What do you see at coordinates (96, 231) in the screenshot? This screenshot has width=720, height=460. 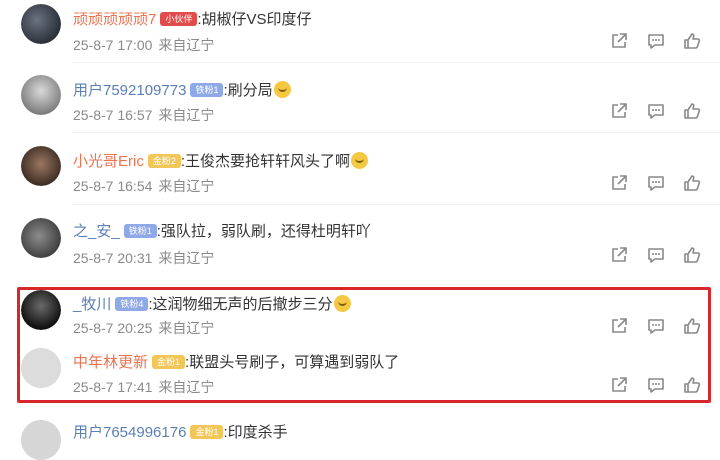 I see `username: 之_安_` at bounding box center [96, 231].